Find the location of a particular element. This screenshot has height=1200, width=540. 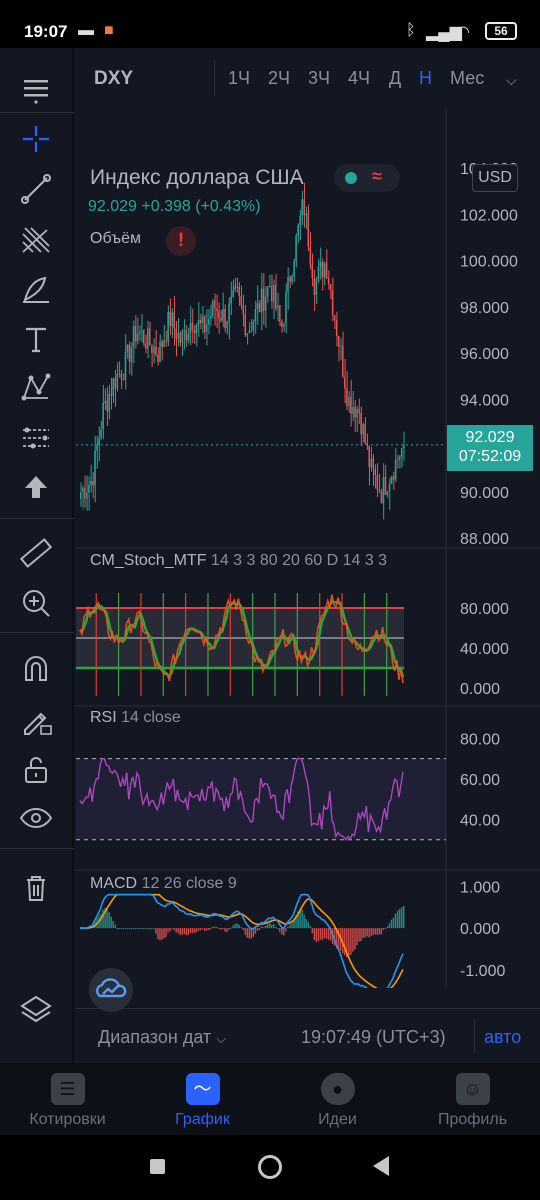

nav-ideas: ● Идеи is located at coordinates (337, 1101).